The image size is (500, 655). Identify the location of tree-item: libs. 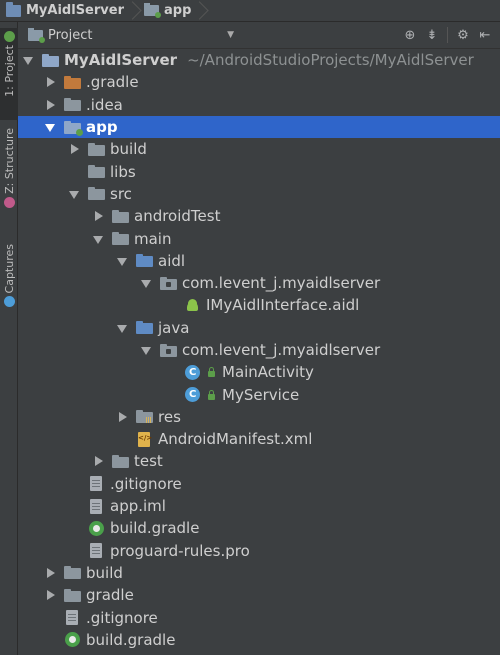
(259, 171).